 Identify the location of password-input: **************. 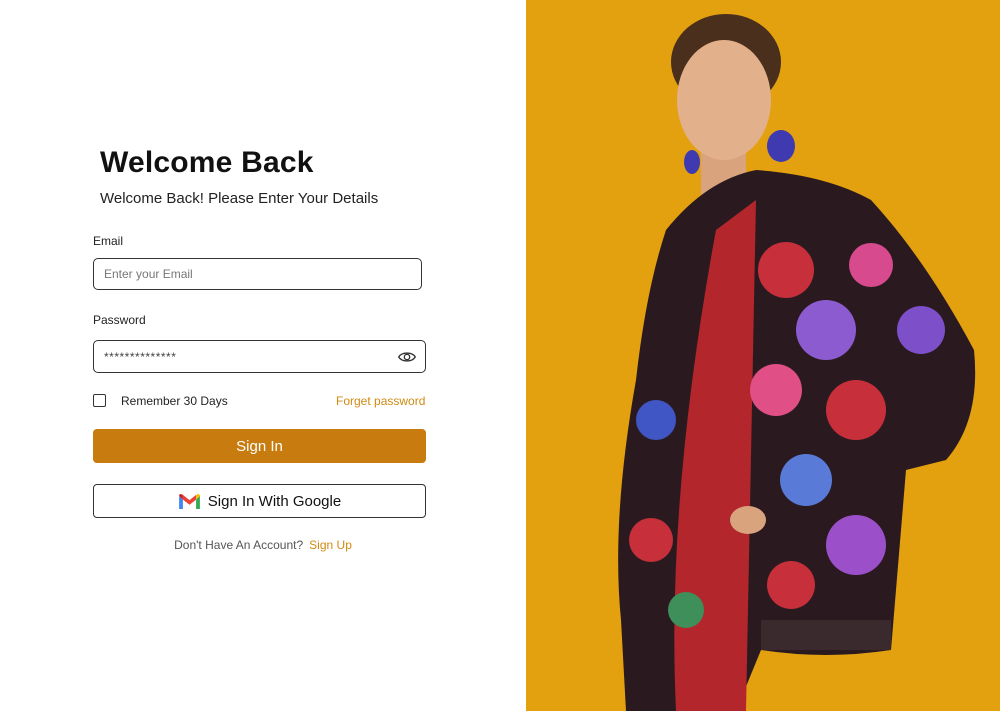
(259, 356).